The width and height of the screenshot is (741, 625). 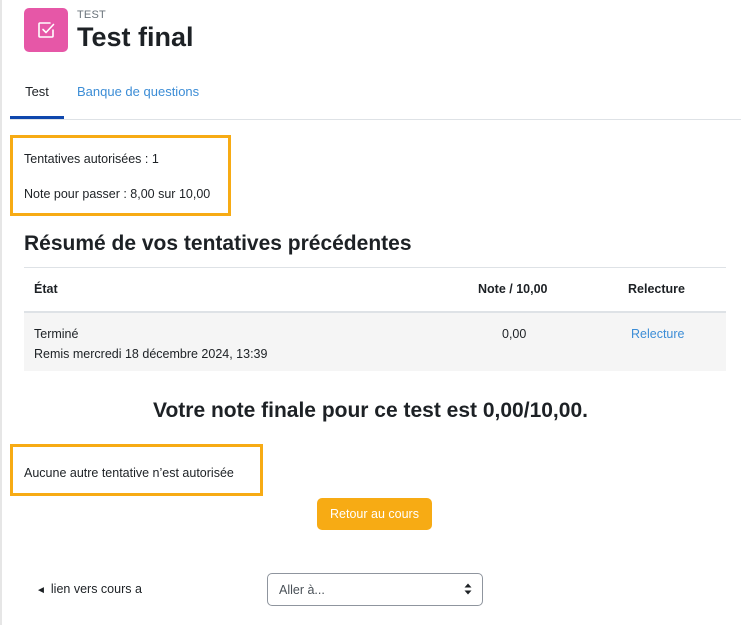 I want to click on tab-test: Test, so click(x=37, y=95).